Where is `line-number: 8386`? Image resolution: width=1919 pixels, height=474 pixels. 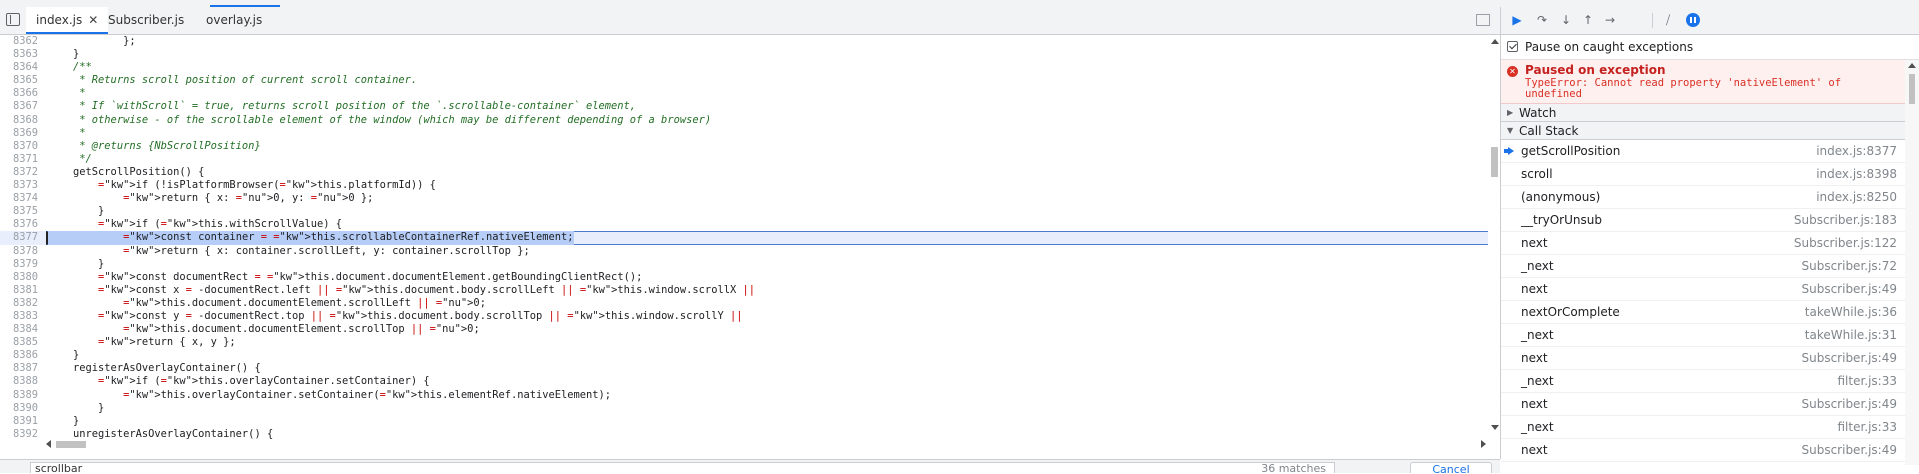
line-number: 8386 is located at coordinates (19, 355).